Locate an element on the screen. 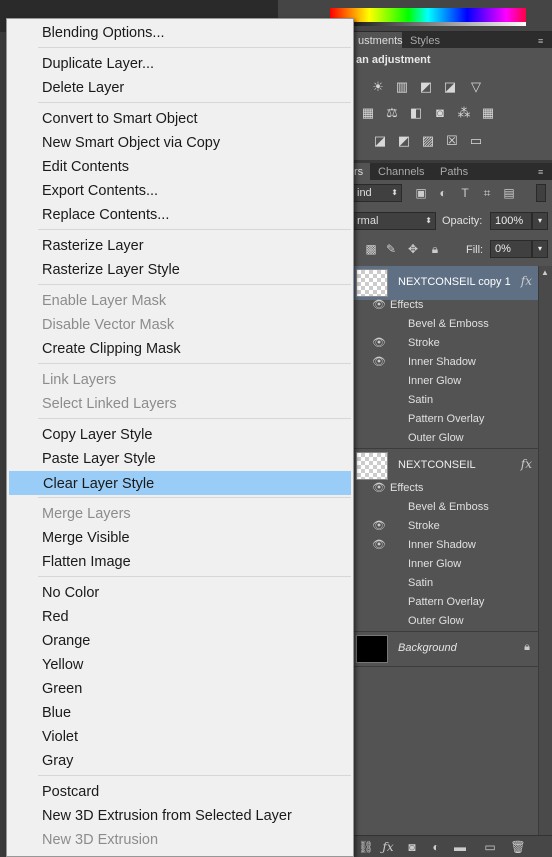  layer-row: Background 🔒︎ is located at coordinates (445, 649).